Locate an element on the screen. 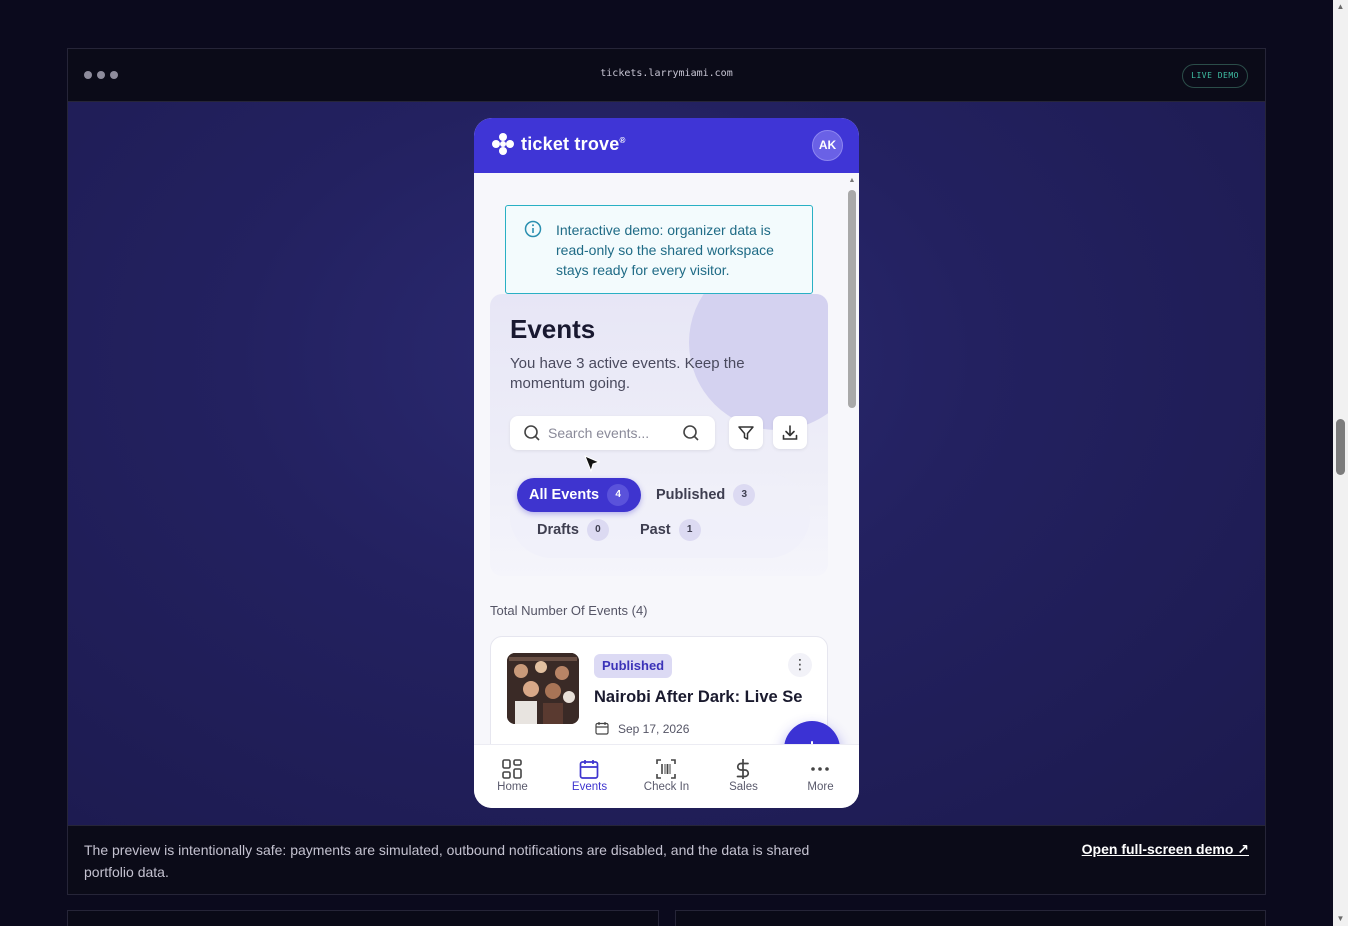  bottom-navigation: Home Events Check In Sales More is located at coordinates (666, 776).